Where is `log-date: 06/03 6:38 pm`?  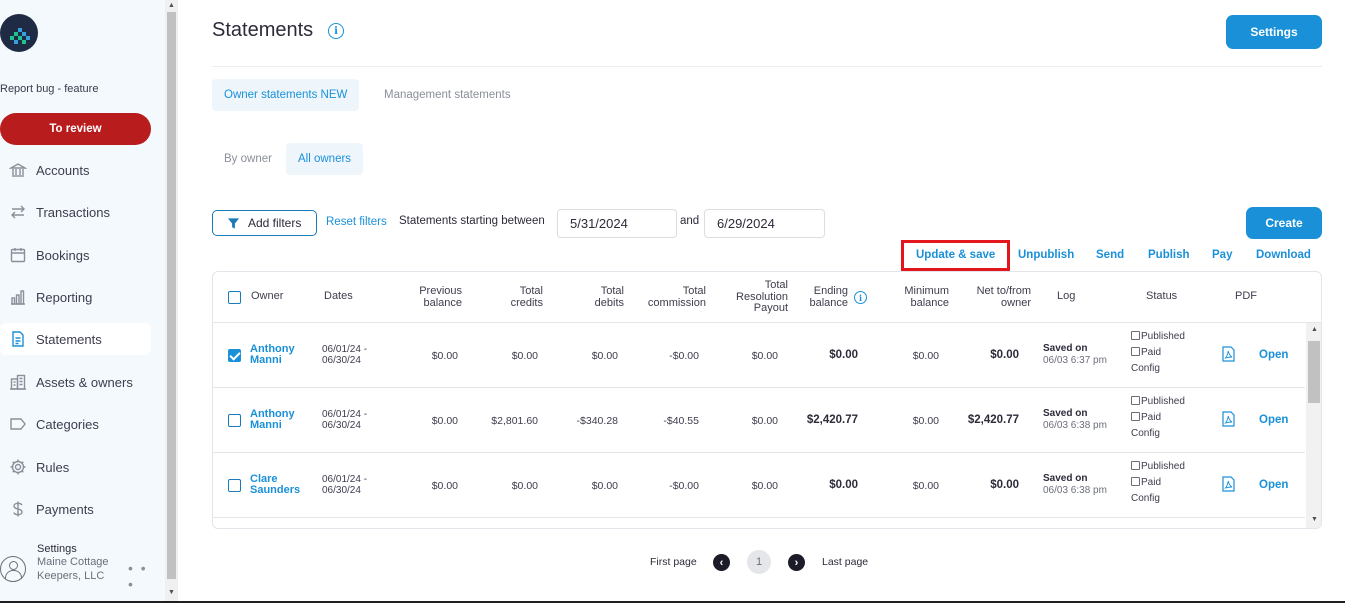 log-date: 06/03 6:38 pm is located at coordinates (1075, 490).